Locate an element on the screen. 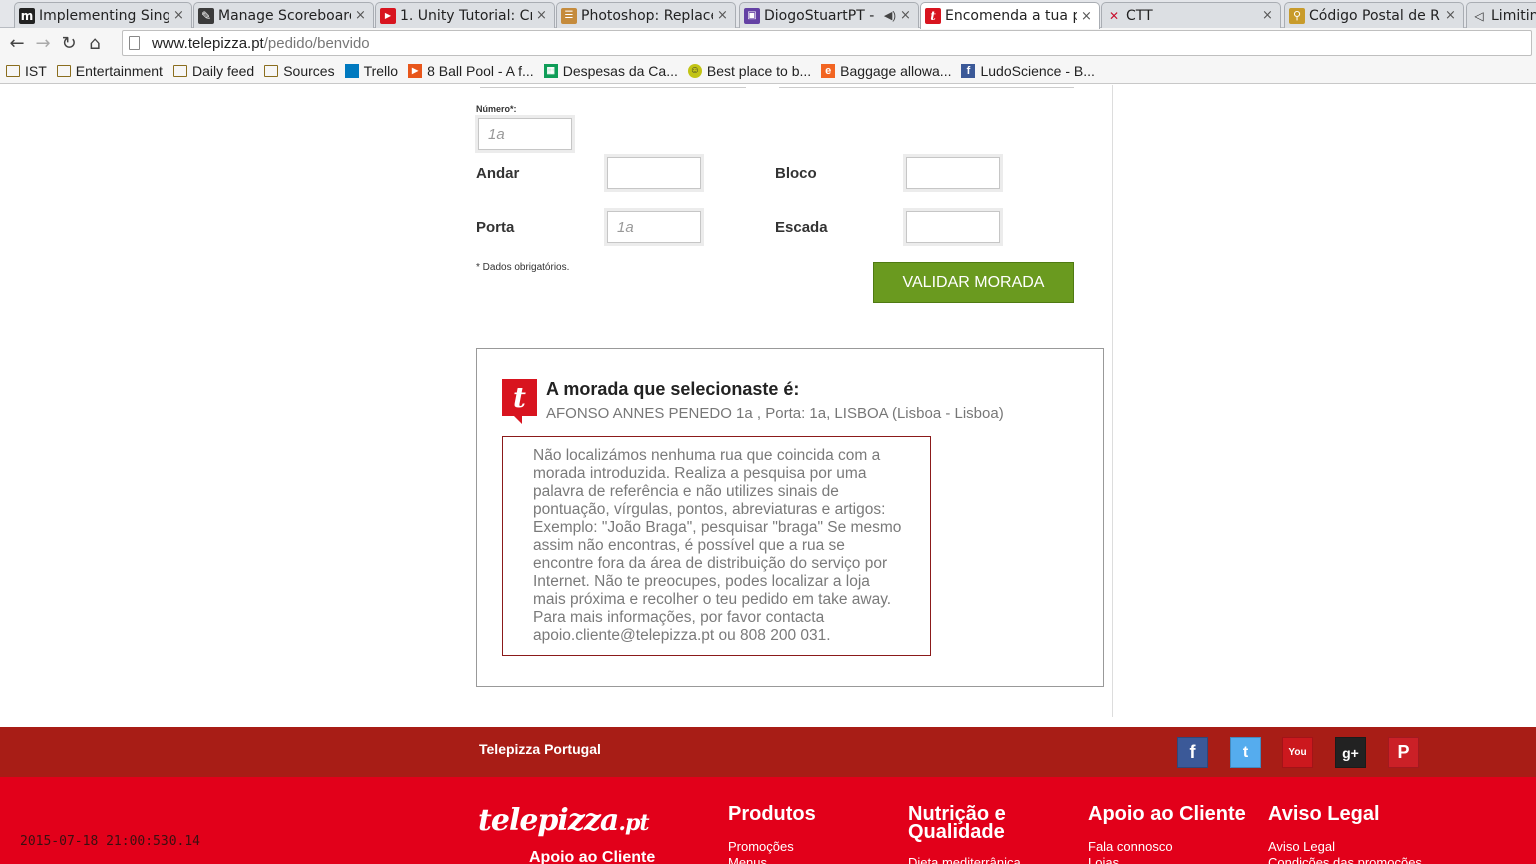  home-icon: ⌂ is located at coordinates (95, 43).